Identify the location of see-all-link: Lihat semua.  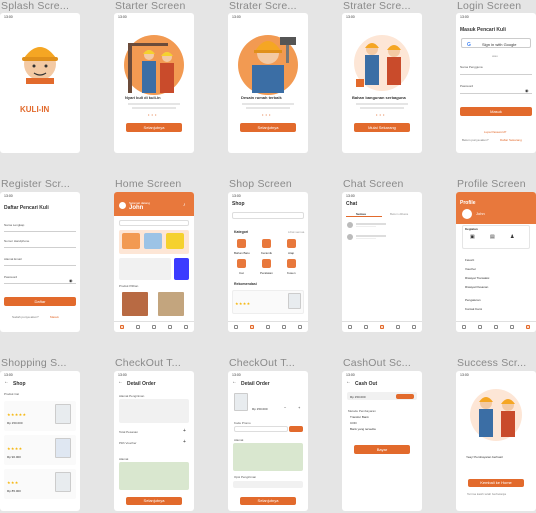
(296, 232).